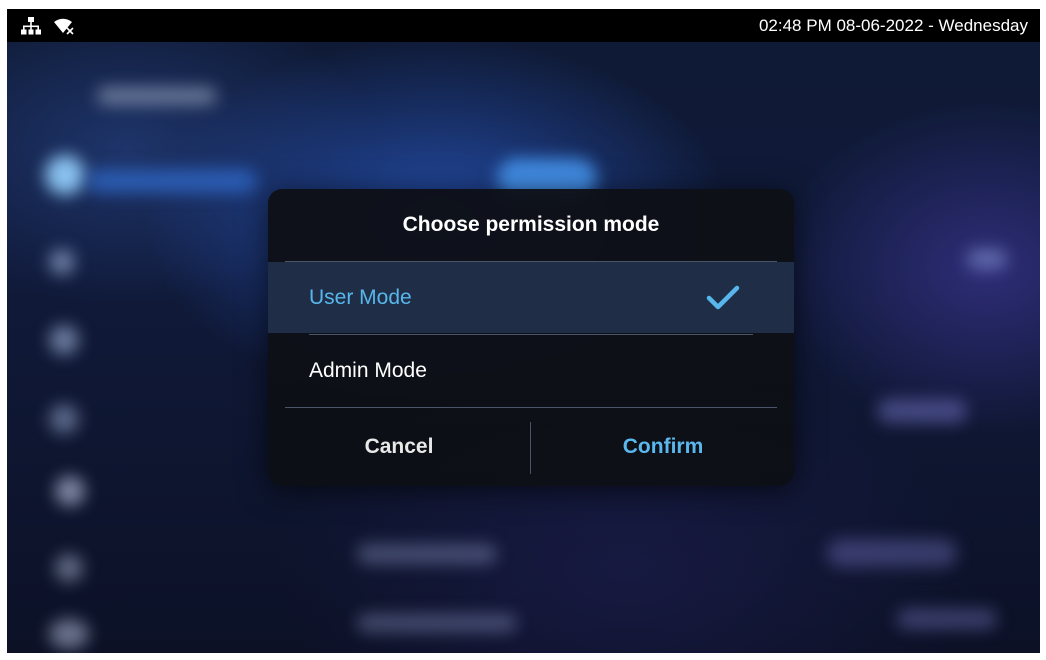 The height and width of the screenshot is (660, 1046). What do you see at coordinates (64, 28) in the screenshot?
I see `wifi-disconnected-icon` at bounding box center [64, 28].